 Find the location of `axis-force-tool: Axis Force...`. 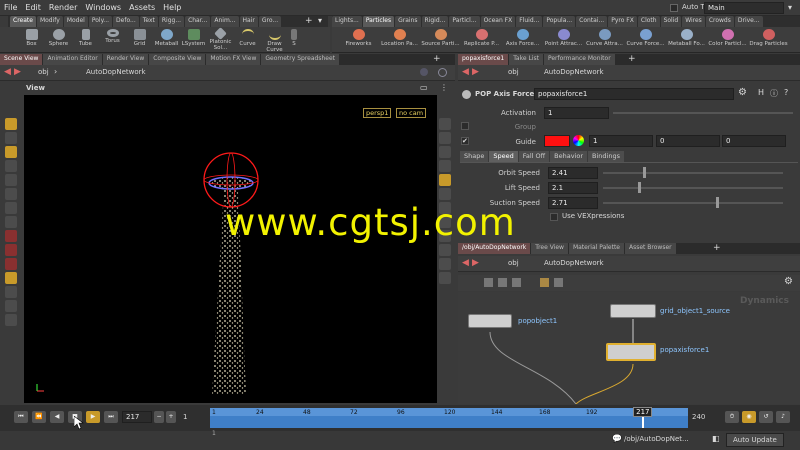

axis-force-tool: Axis Force... is located at coordinates (522, 37).